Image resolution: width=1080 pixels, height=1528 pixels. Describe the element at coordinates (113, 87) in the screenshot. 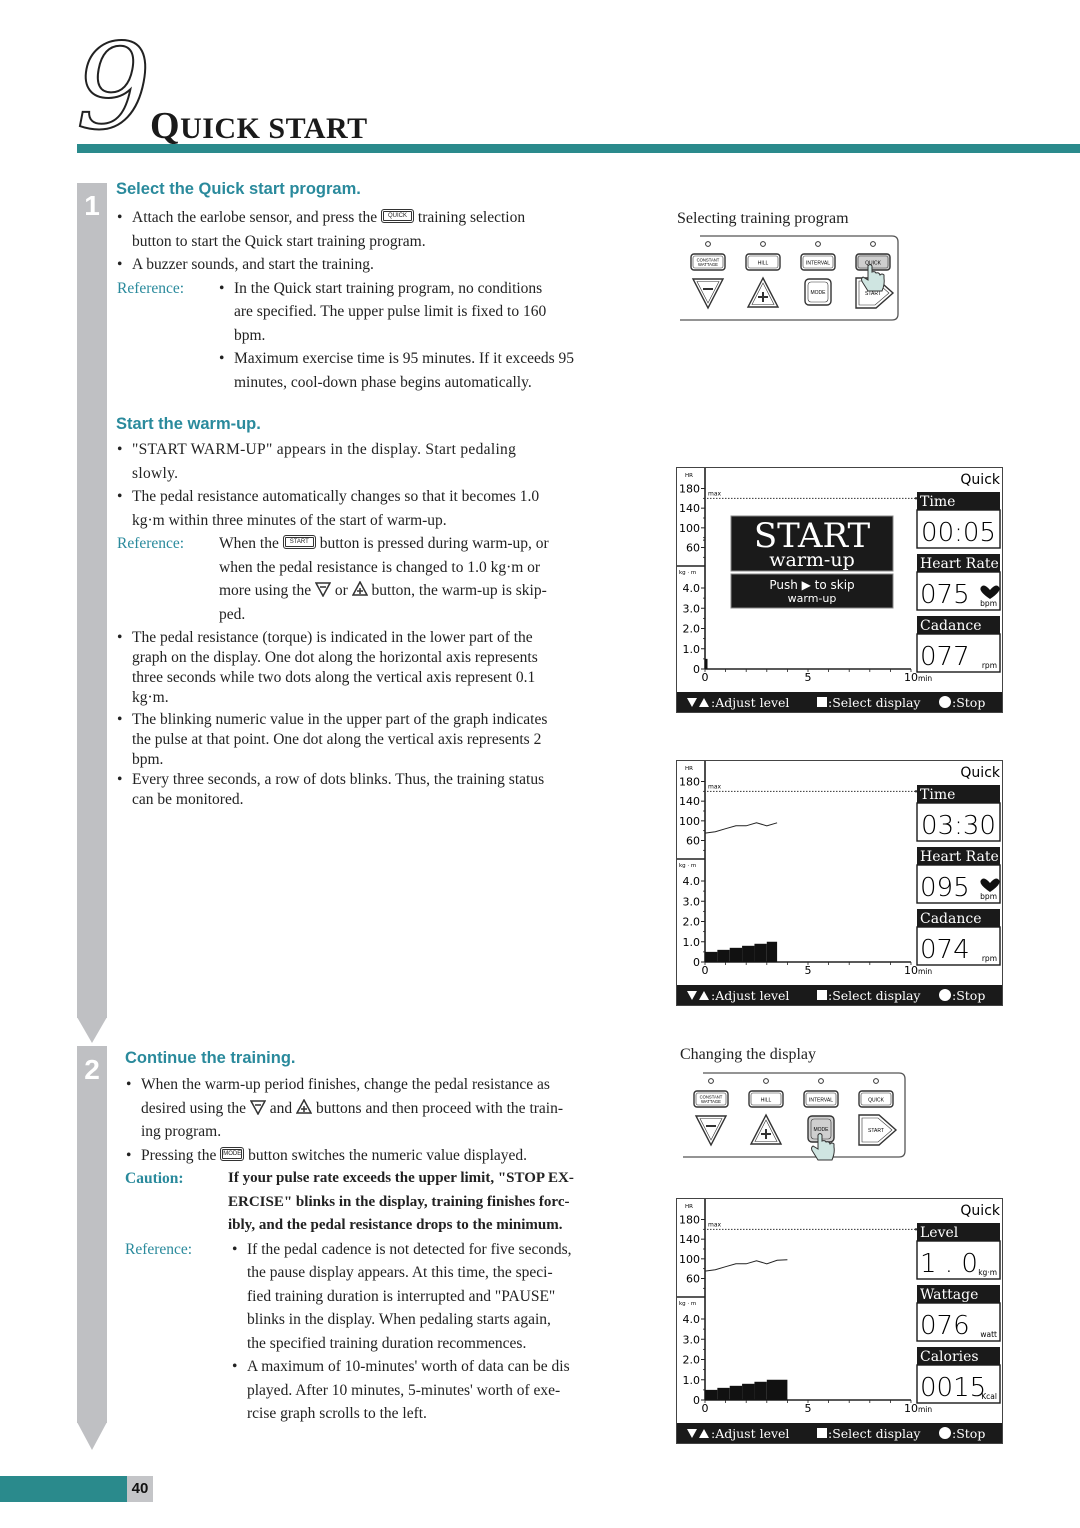

I see `chapter-number: 9` at that location.